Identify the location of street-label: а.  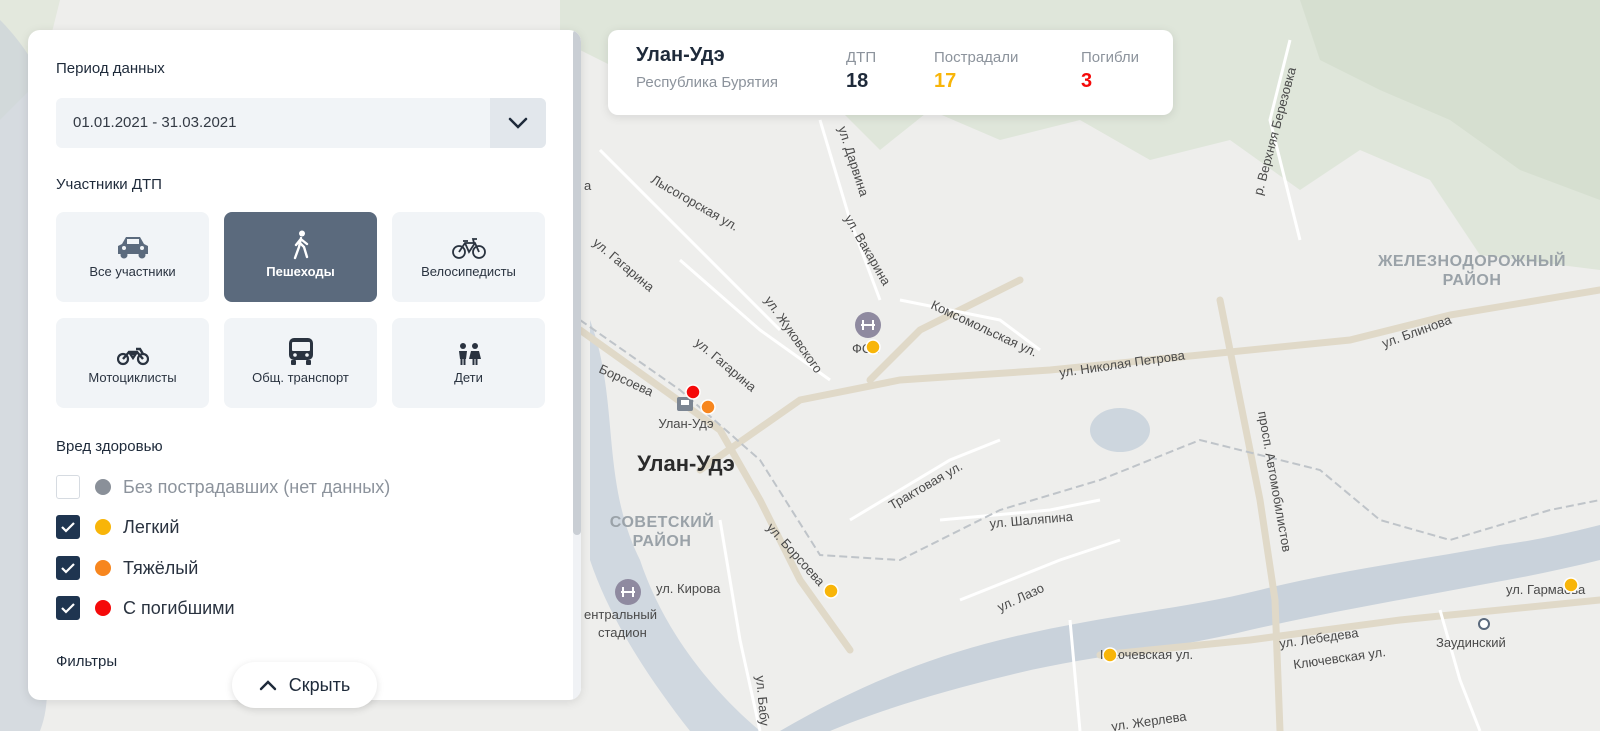
(588, 185).